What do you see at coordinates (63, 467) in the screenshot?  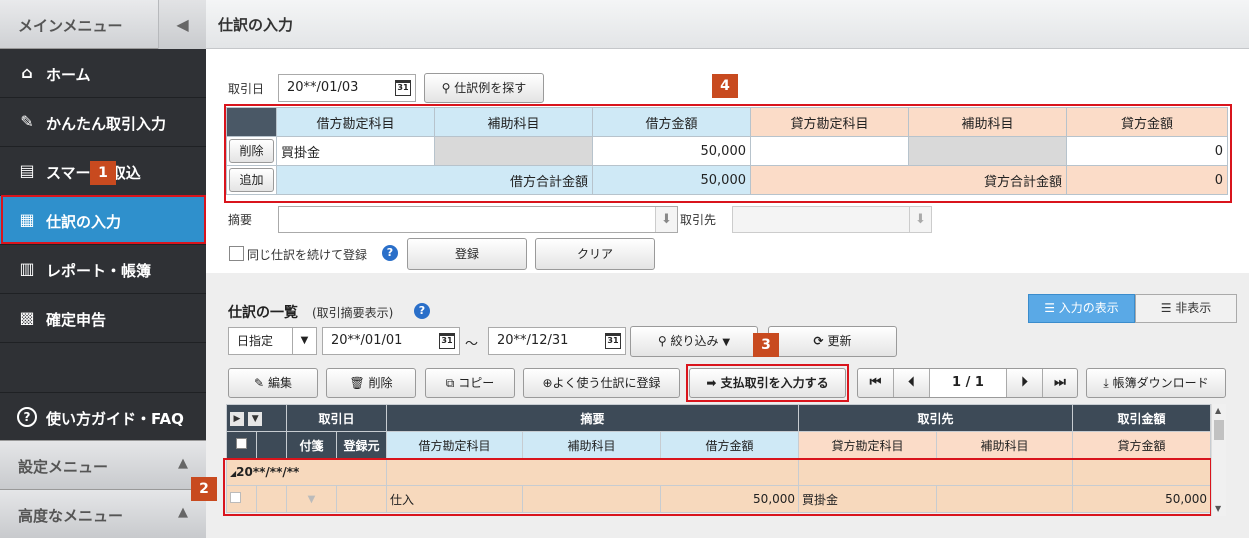 I see `settings-menu-label: 設定メニュー` at bounding box center [63, 467].